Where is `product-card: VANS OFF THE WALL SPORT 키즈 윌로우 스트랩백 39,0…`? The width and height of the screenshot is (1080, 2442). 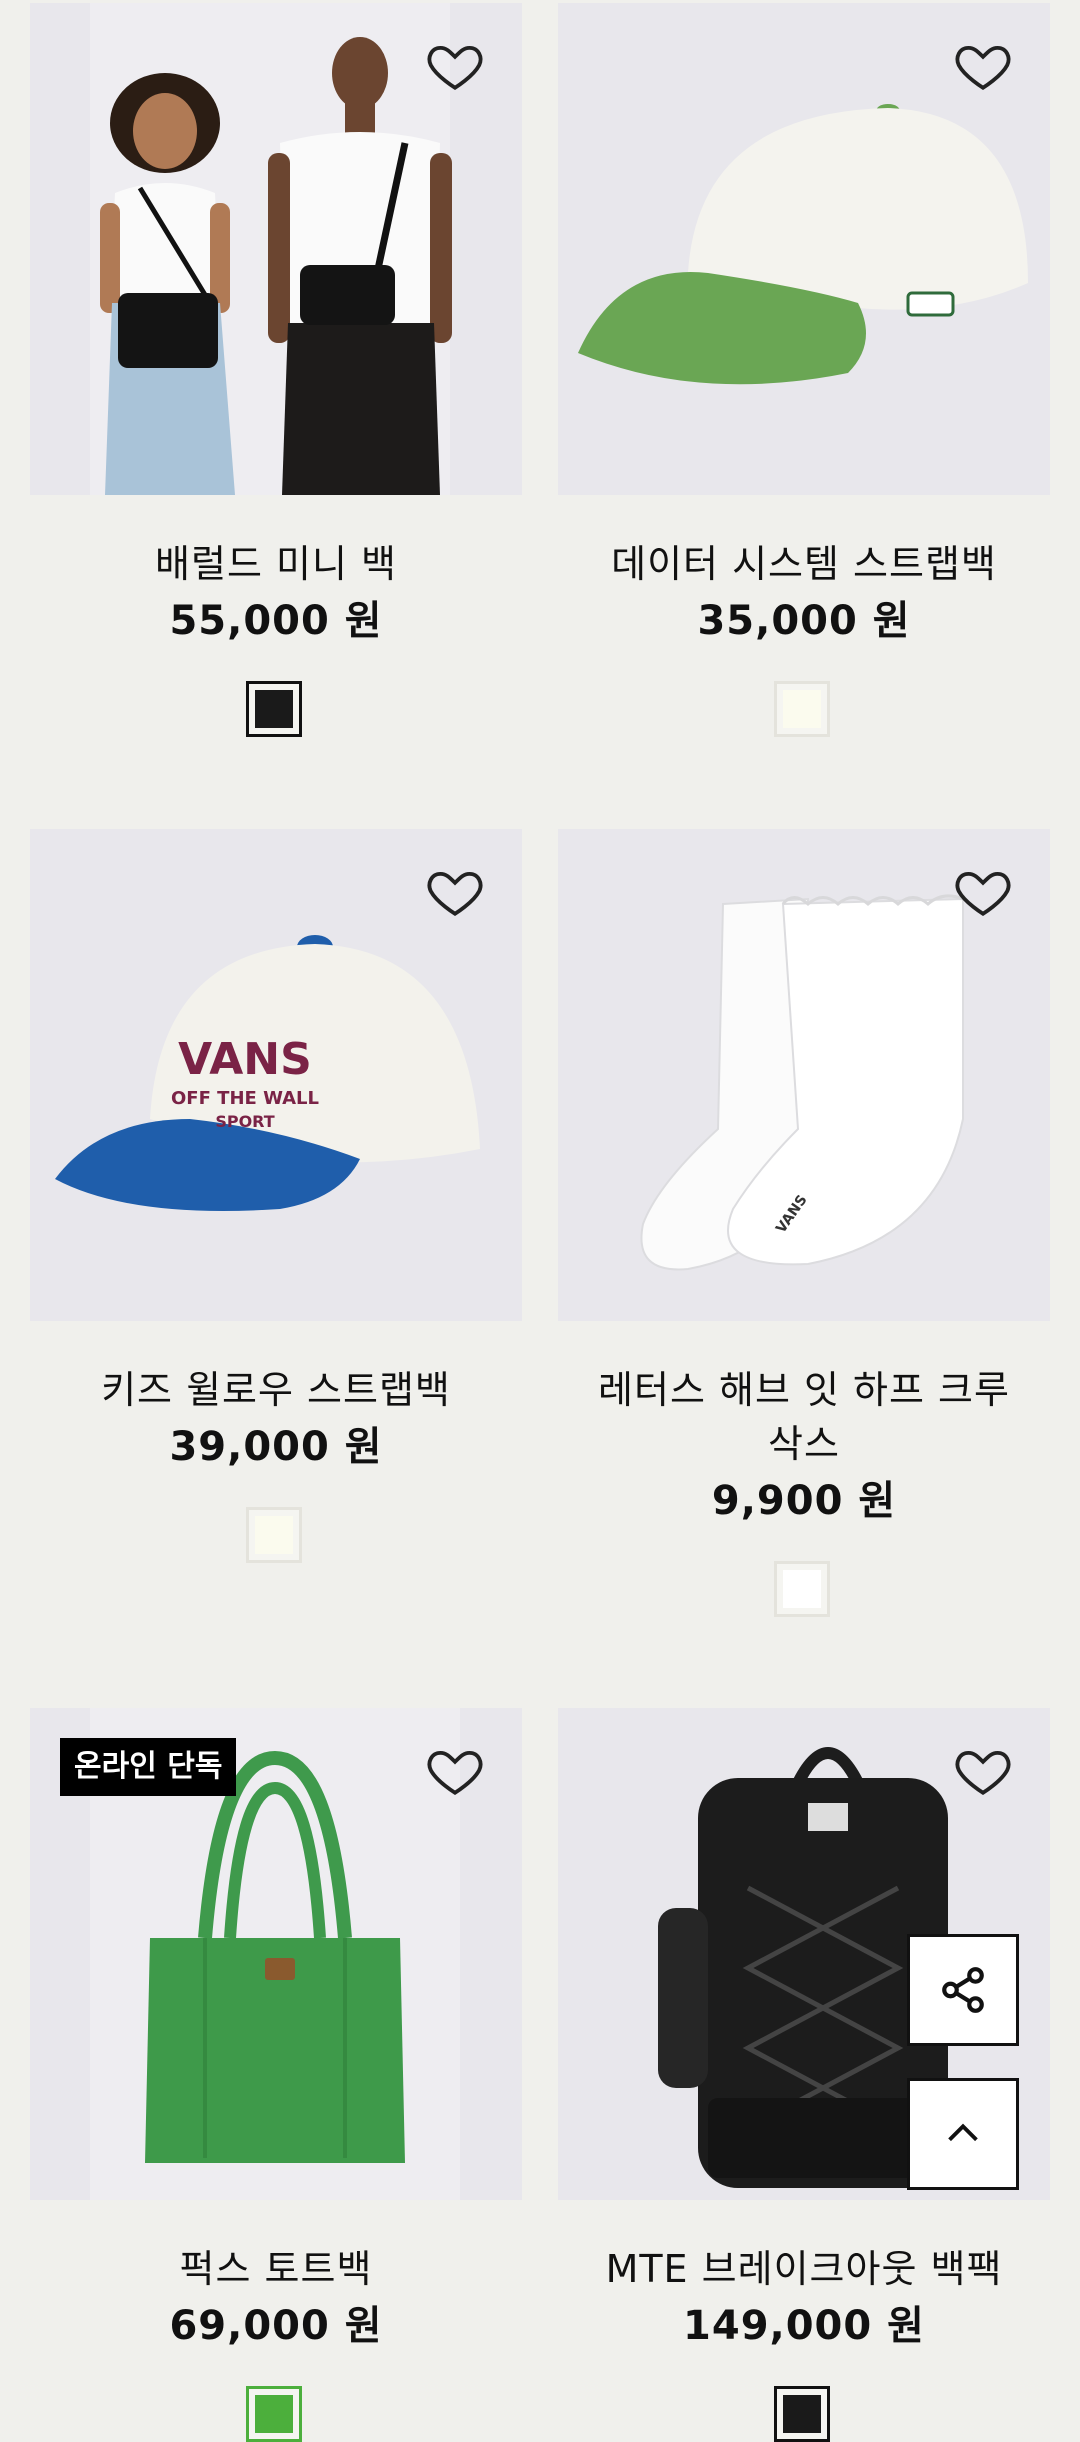 product-card: VANS OFF THE WALL SPORT 키즈 윌로우 스트랩백 39,0… is located at coordinates (276, 1209).